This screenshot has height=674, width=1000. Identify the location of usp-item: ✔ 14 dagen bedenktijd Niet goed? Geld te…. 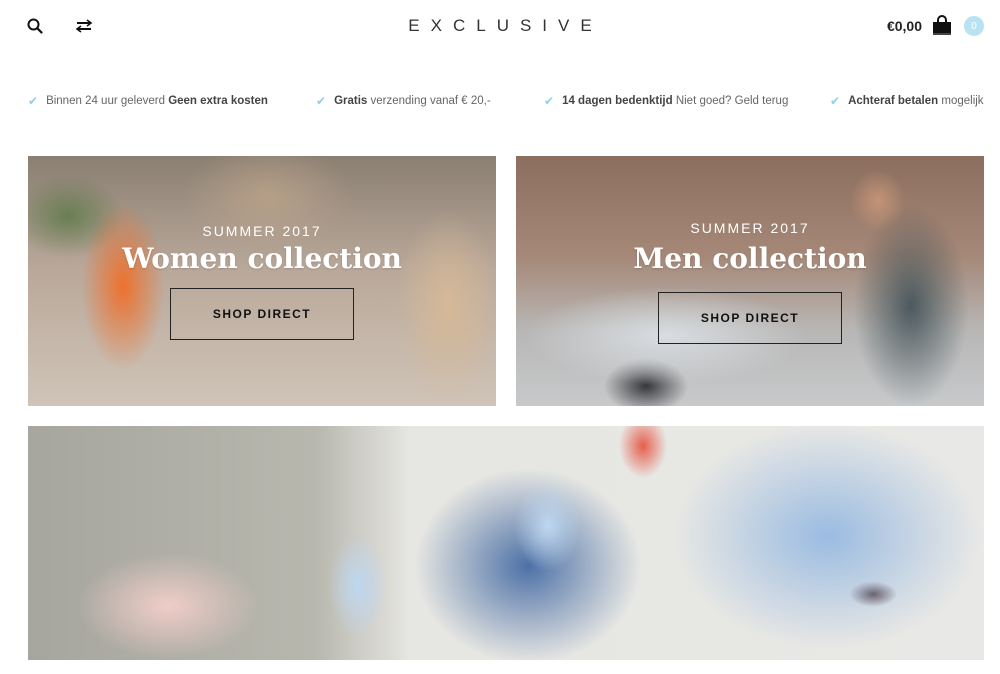
(666, 101).